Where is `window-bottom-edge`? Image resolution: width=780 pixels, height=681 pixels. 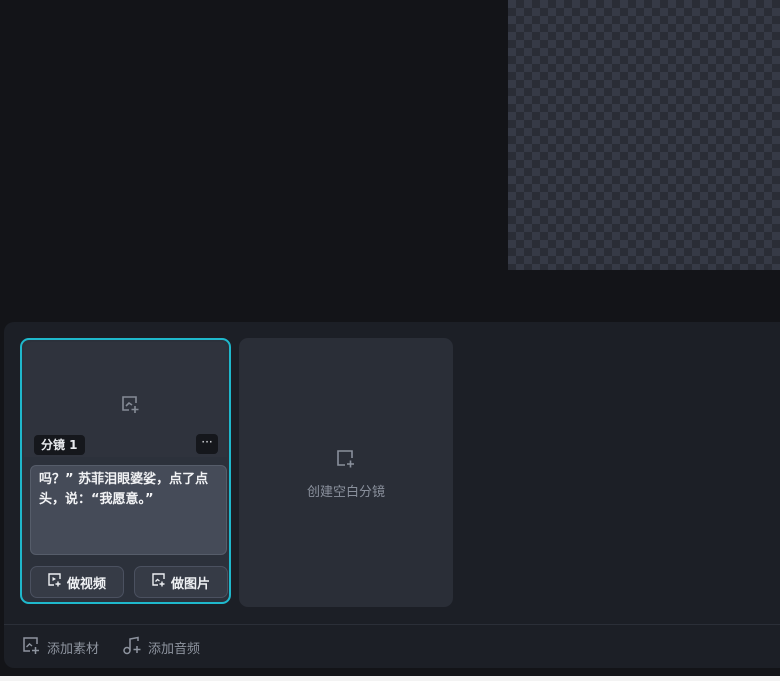 window-bottom-edge is located at coordinates (390, 678).